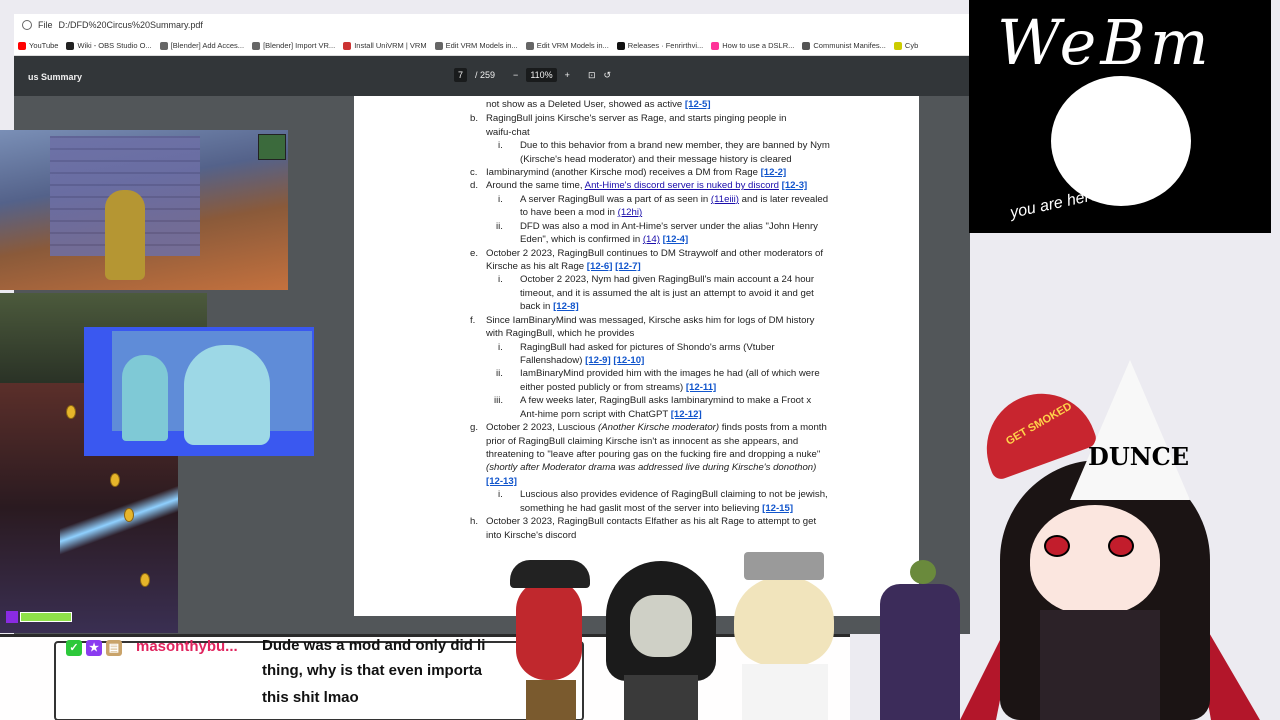 Image resolution: width=1280 pixels, height=720 pixels. What do you see at coordinates (39, 617) in the screenshot?
I see `energy-meter` at bounding box center [39, 617].